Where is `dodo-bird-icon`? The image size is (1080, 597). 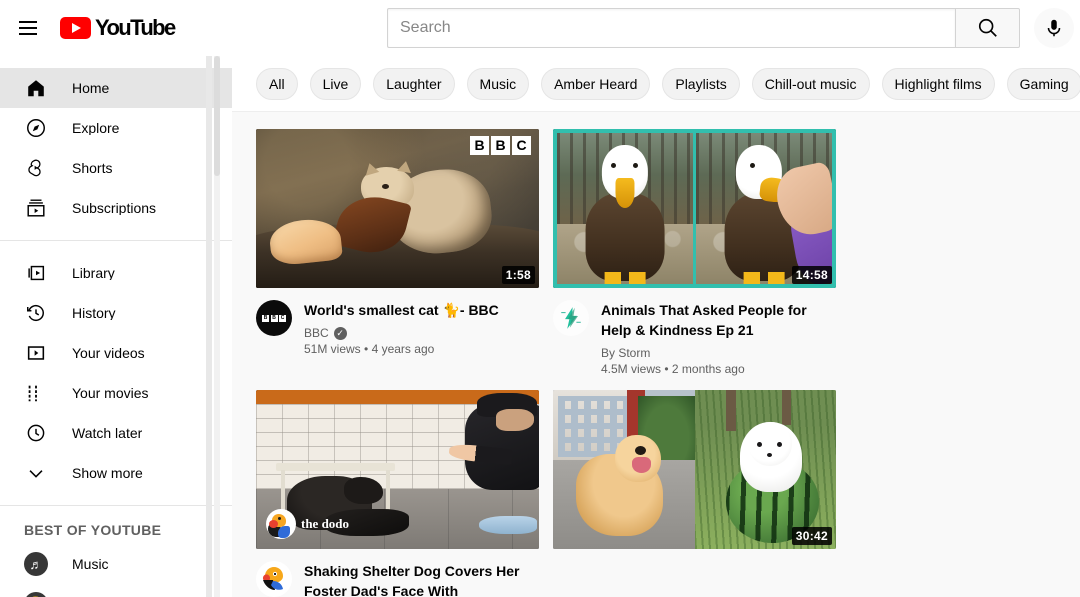
dodo-bird-icon is located at coordinates (281, 524).